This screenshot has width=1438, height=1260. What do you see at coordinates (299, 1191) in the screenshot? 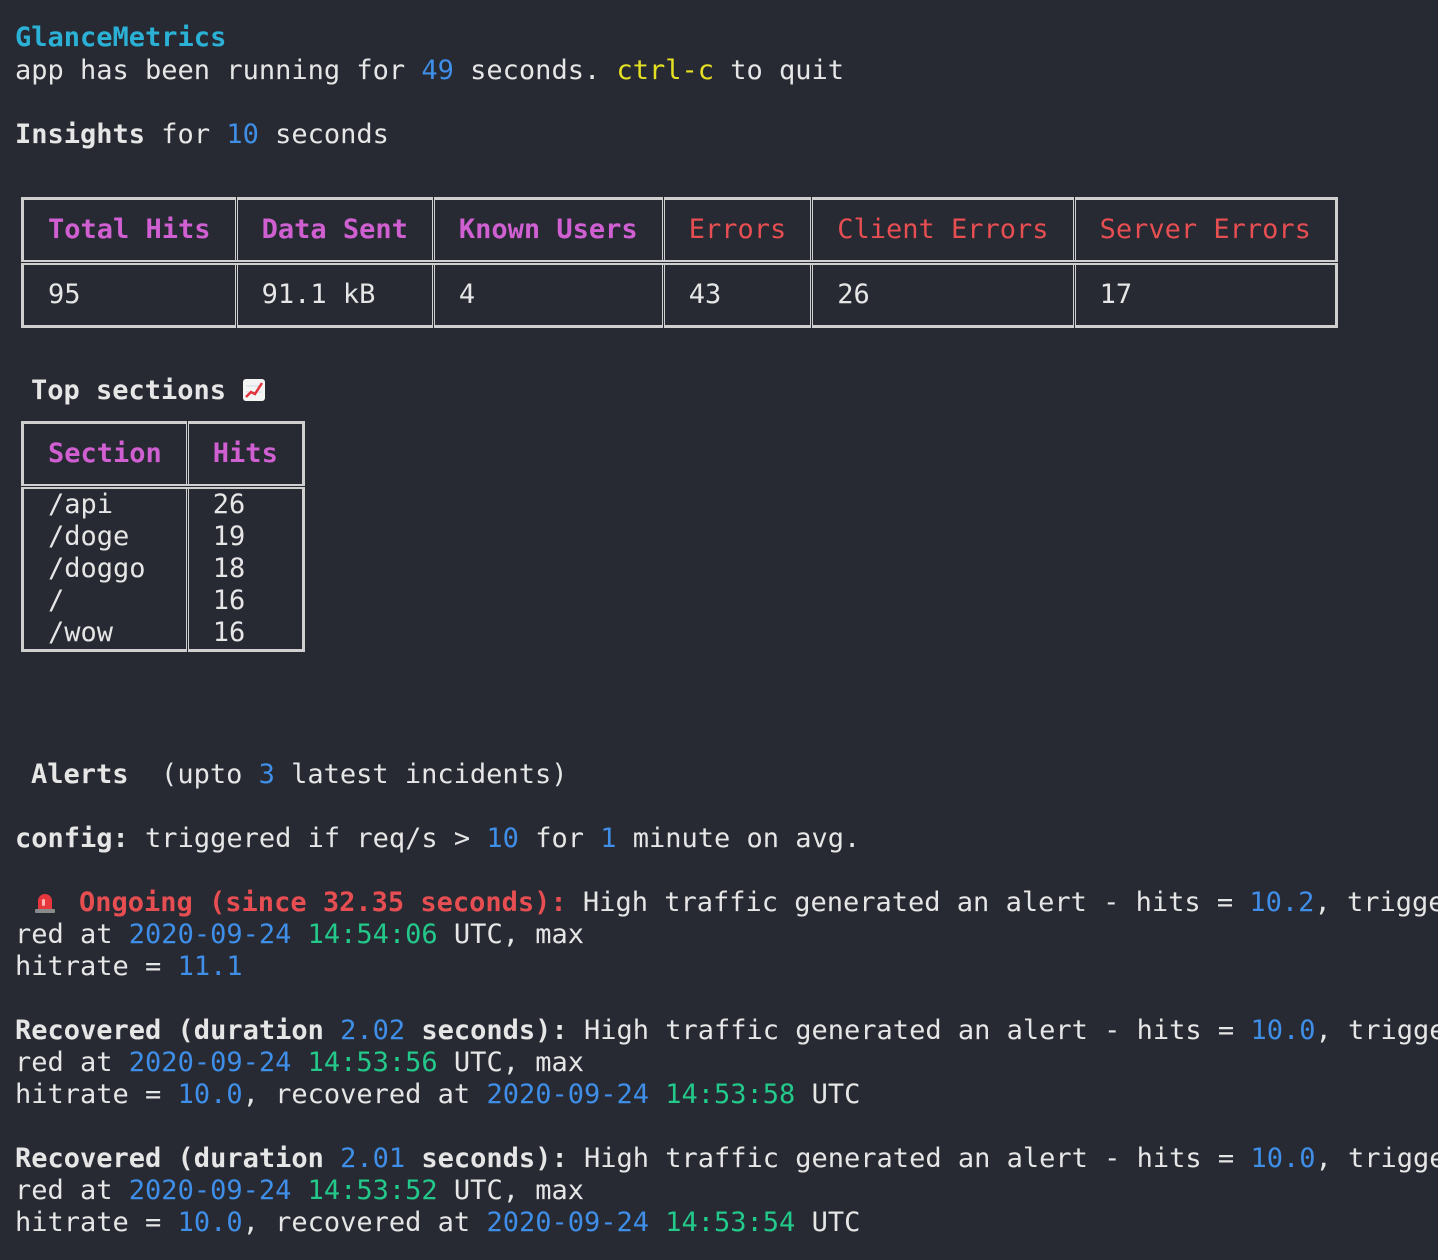
I see `alert-recovered-2-line2: red at 2020-09-24 14:53:52 UTC, max` at bounding box center [299, 1191].